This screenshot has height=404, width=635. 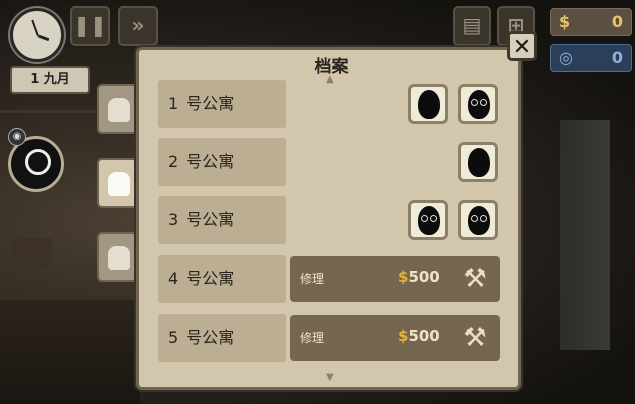 What do you see at coordinates (43, 38) in the screenshot?
I see `clock-hour-hand` at bounding box center [43, 38].